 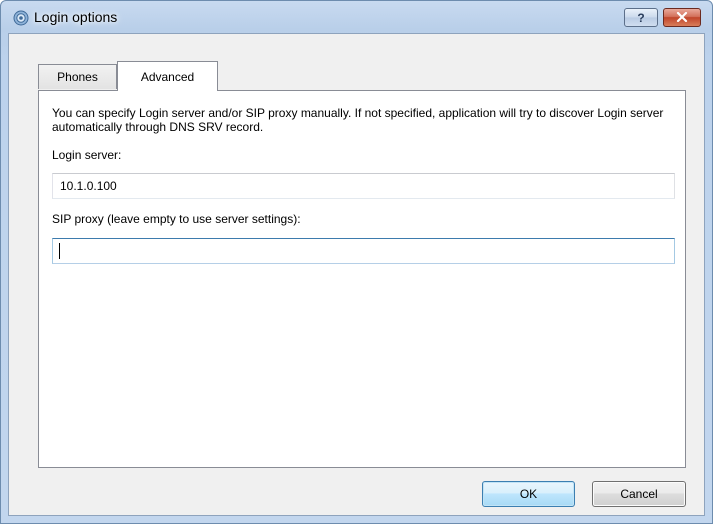 I want to click on ok-button-label: OK, so click(x=528, y=494).